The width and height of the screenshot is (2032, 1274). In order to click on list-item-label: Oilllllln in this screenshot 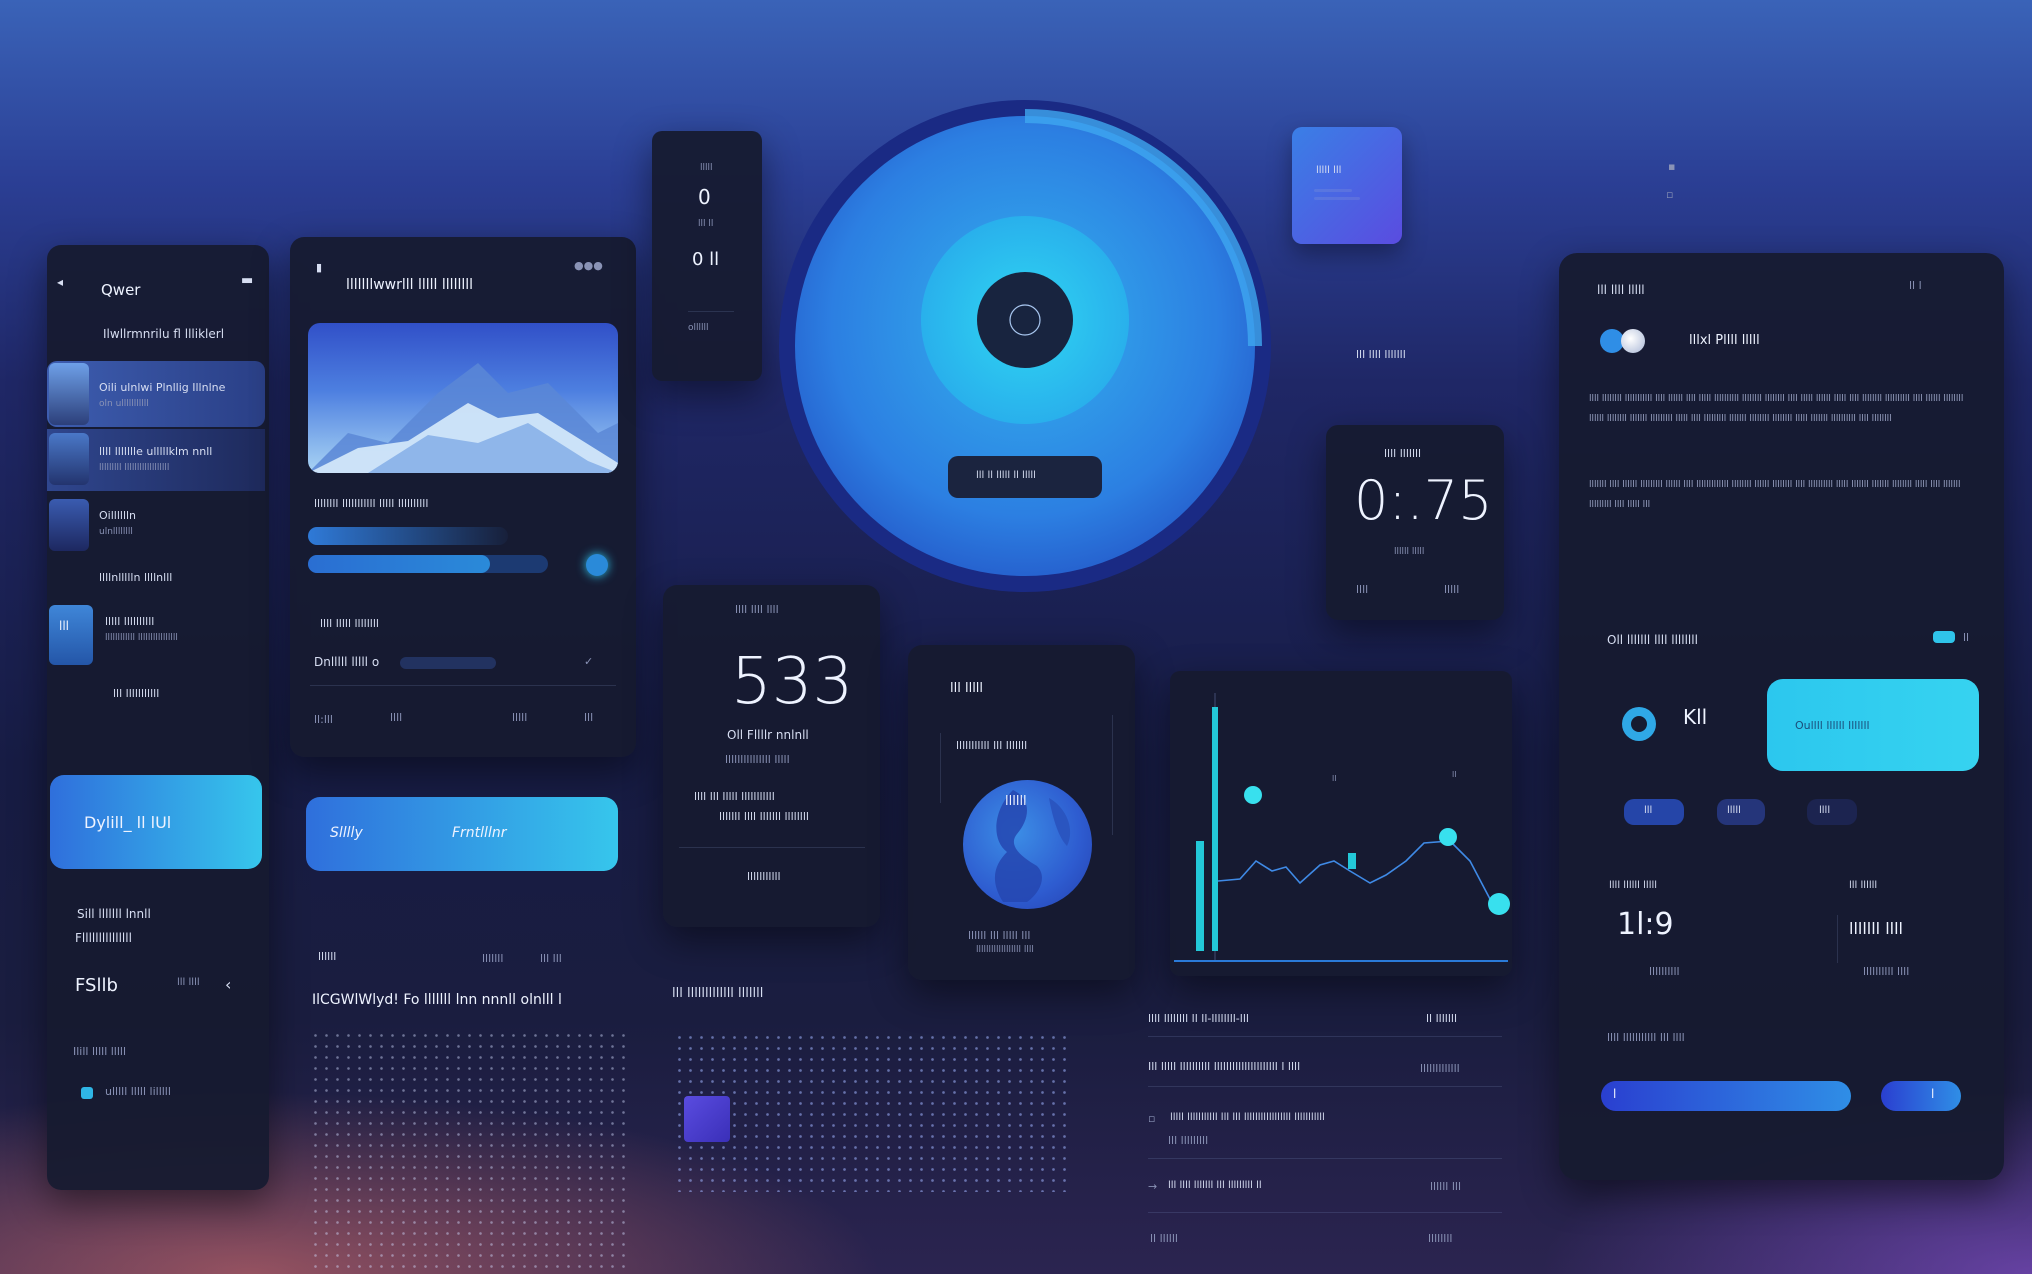, I will do `click(118, 515)`.